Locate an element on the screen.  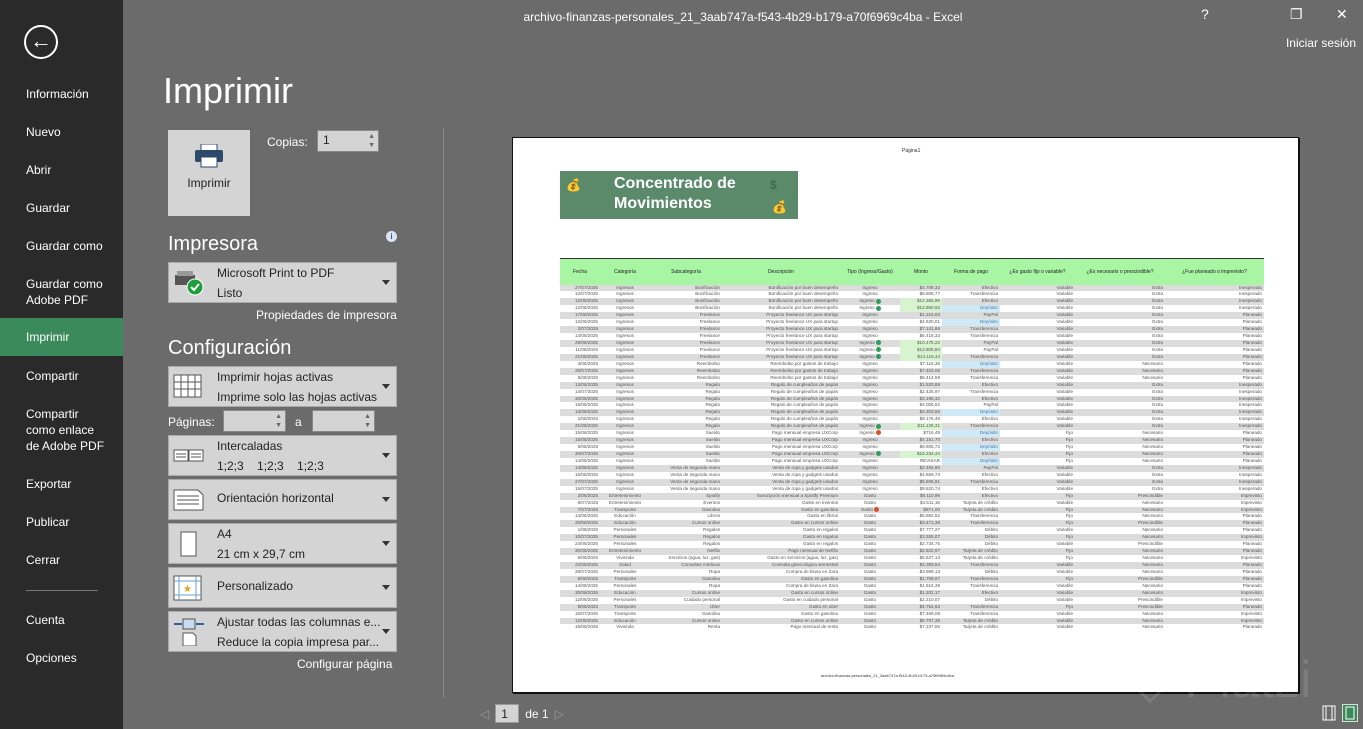
printer-properties-link: Propiedades de impresora is located at coordinates (326, 315).